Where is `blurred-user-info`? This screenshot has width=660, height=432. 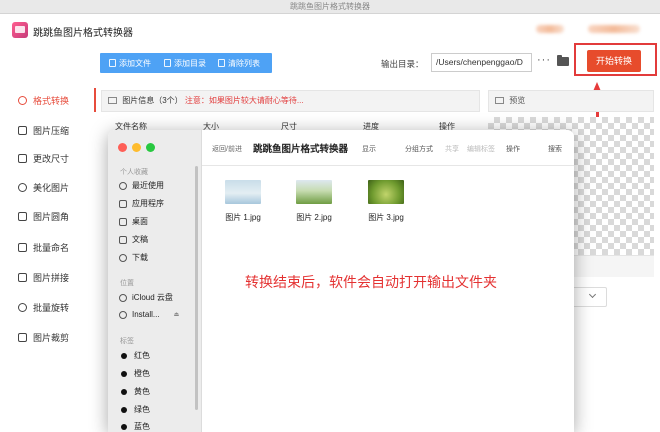
blurred-user-info is located at coordinates (614, 29).